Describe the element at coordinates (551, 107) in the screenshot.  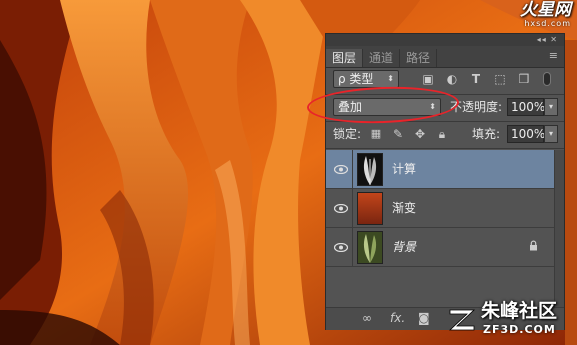
I see `opacity-dropdown-icon: ▾` at that location.